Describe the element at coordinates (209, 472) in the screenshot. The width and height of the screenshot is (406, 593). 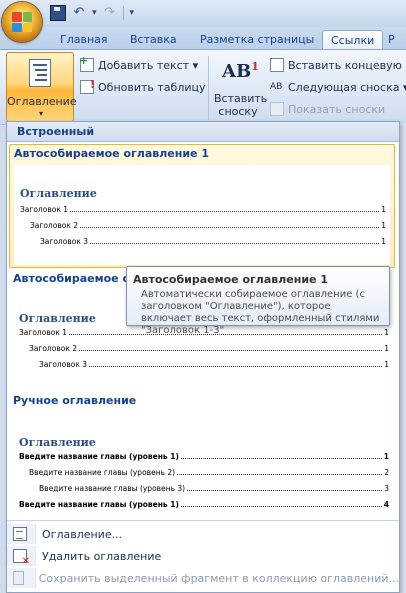
I see `toc-preview-line: Введите название главы (уровень 2) 2` at that location.